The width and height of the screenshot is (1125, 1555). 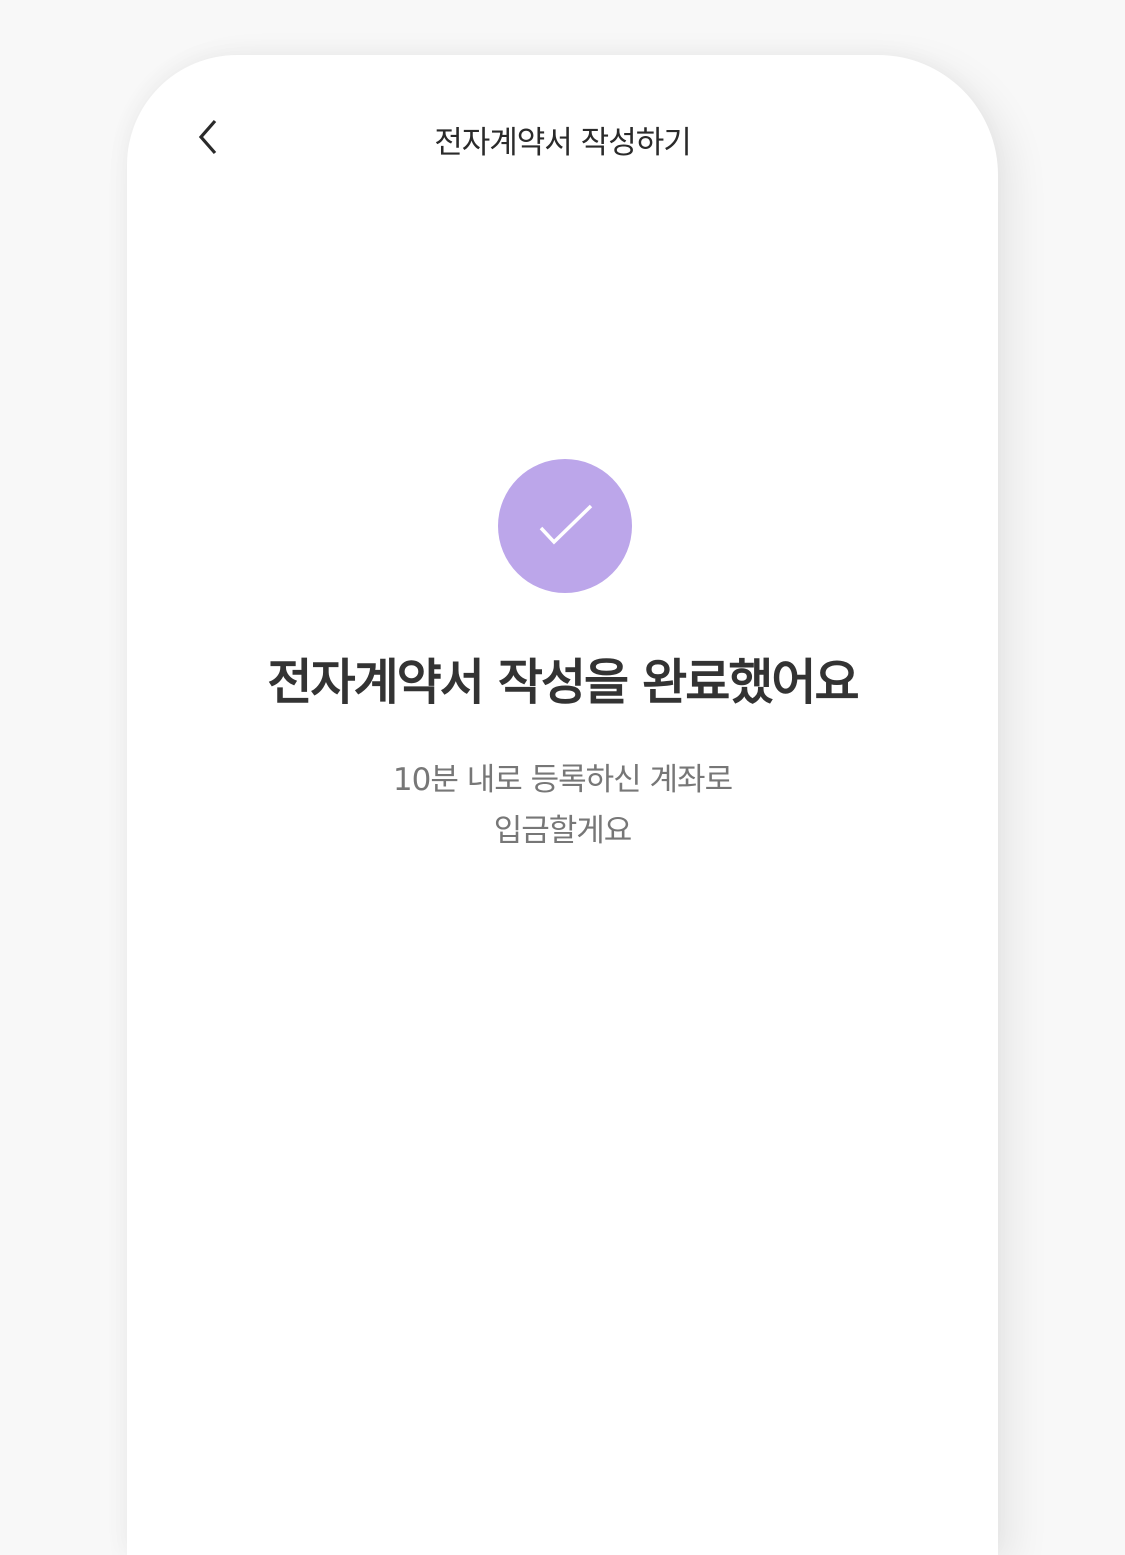 I want to click on success-badge, so click(x=565, y=526).